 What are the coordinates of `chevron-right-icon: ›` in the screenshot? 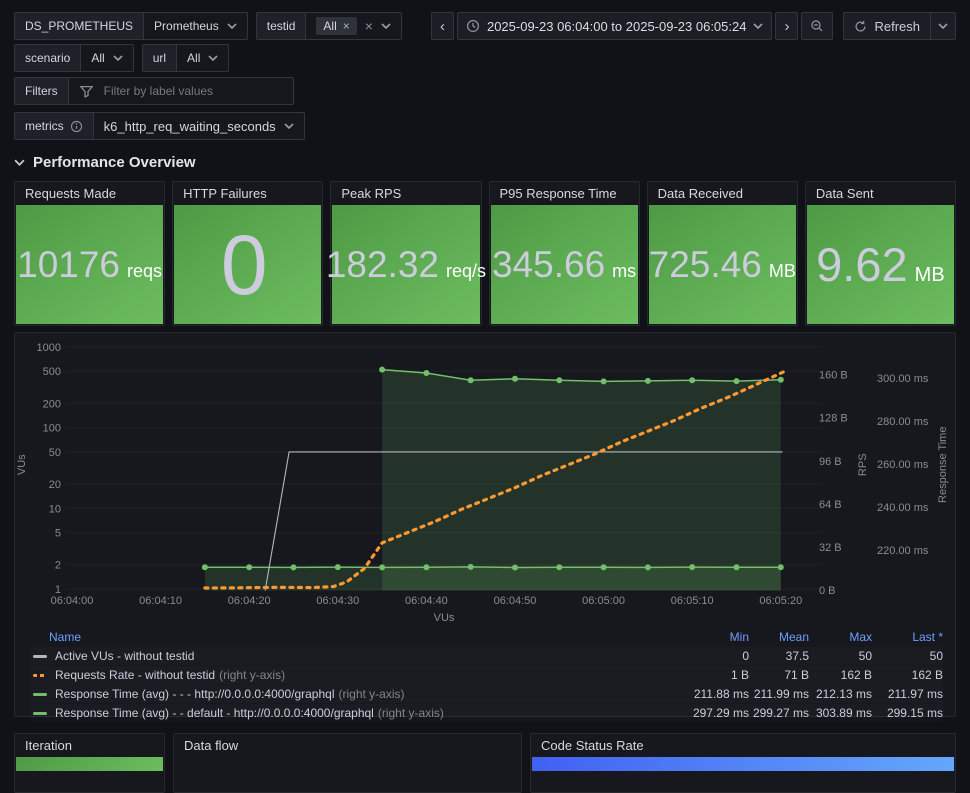 It's located at (787, 26).